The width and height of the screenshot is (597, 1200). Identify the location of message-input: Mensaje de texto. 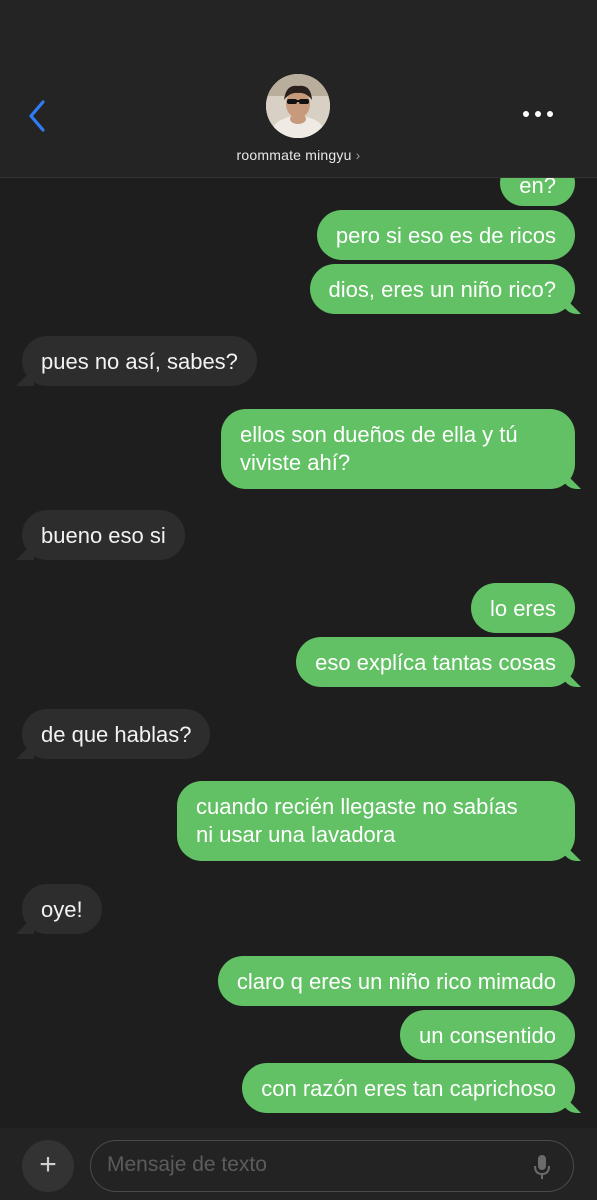
(332, 1166).